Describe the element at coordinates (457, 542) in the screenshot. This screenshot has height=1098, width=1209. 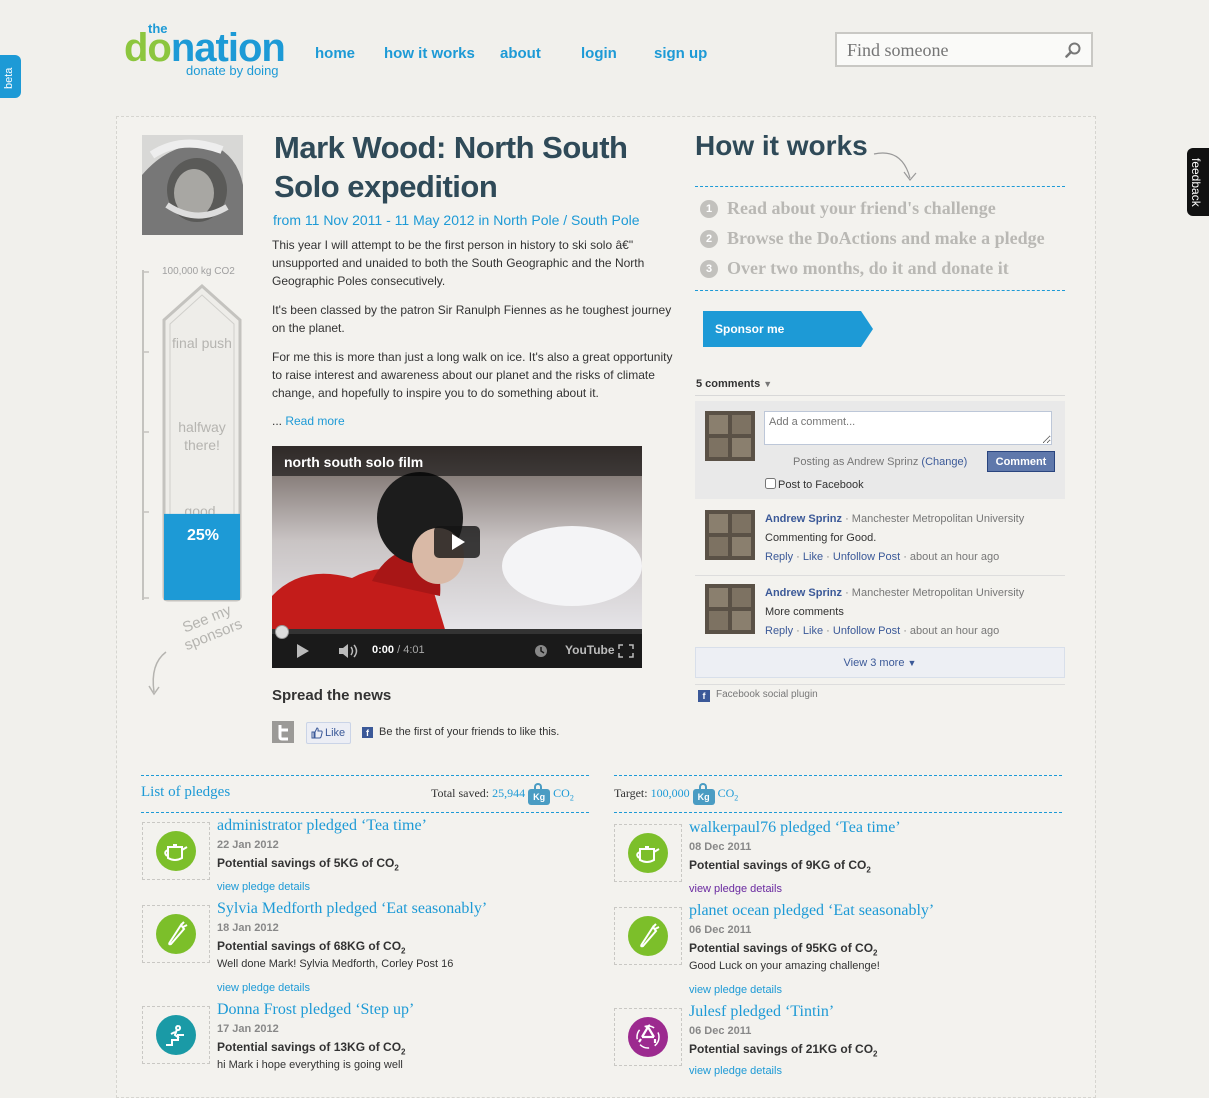
I see `video-play-icon` at that location.